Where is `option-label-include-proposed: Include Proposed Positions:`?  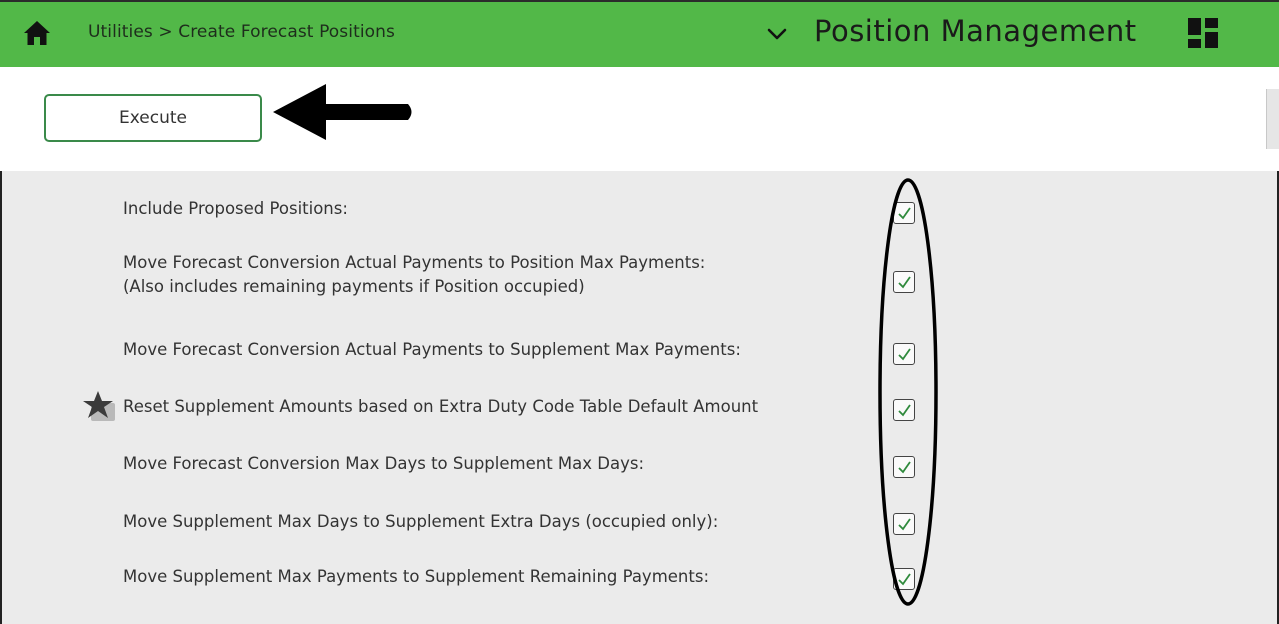 option-label-include-proposed: Include Proposed Positions: is located at coordinates (235, 208).